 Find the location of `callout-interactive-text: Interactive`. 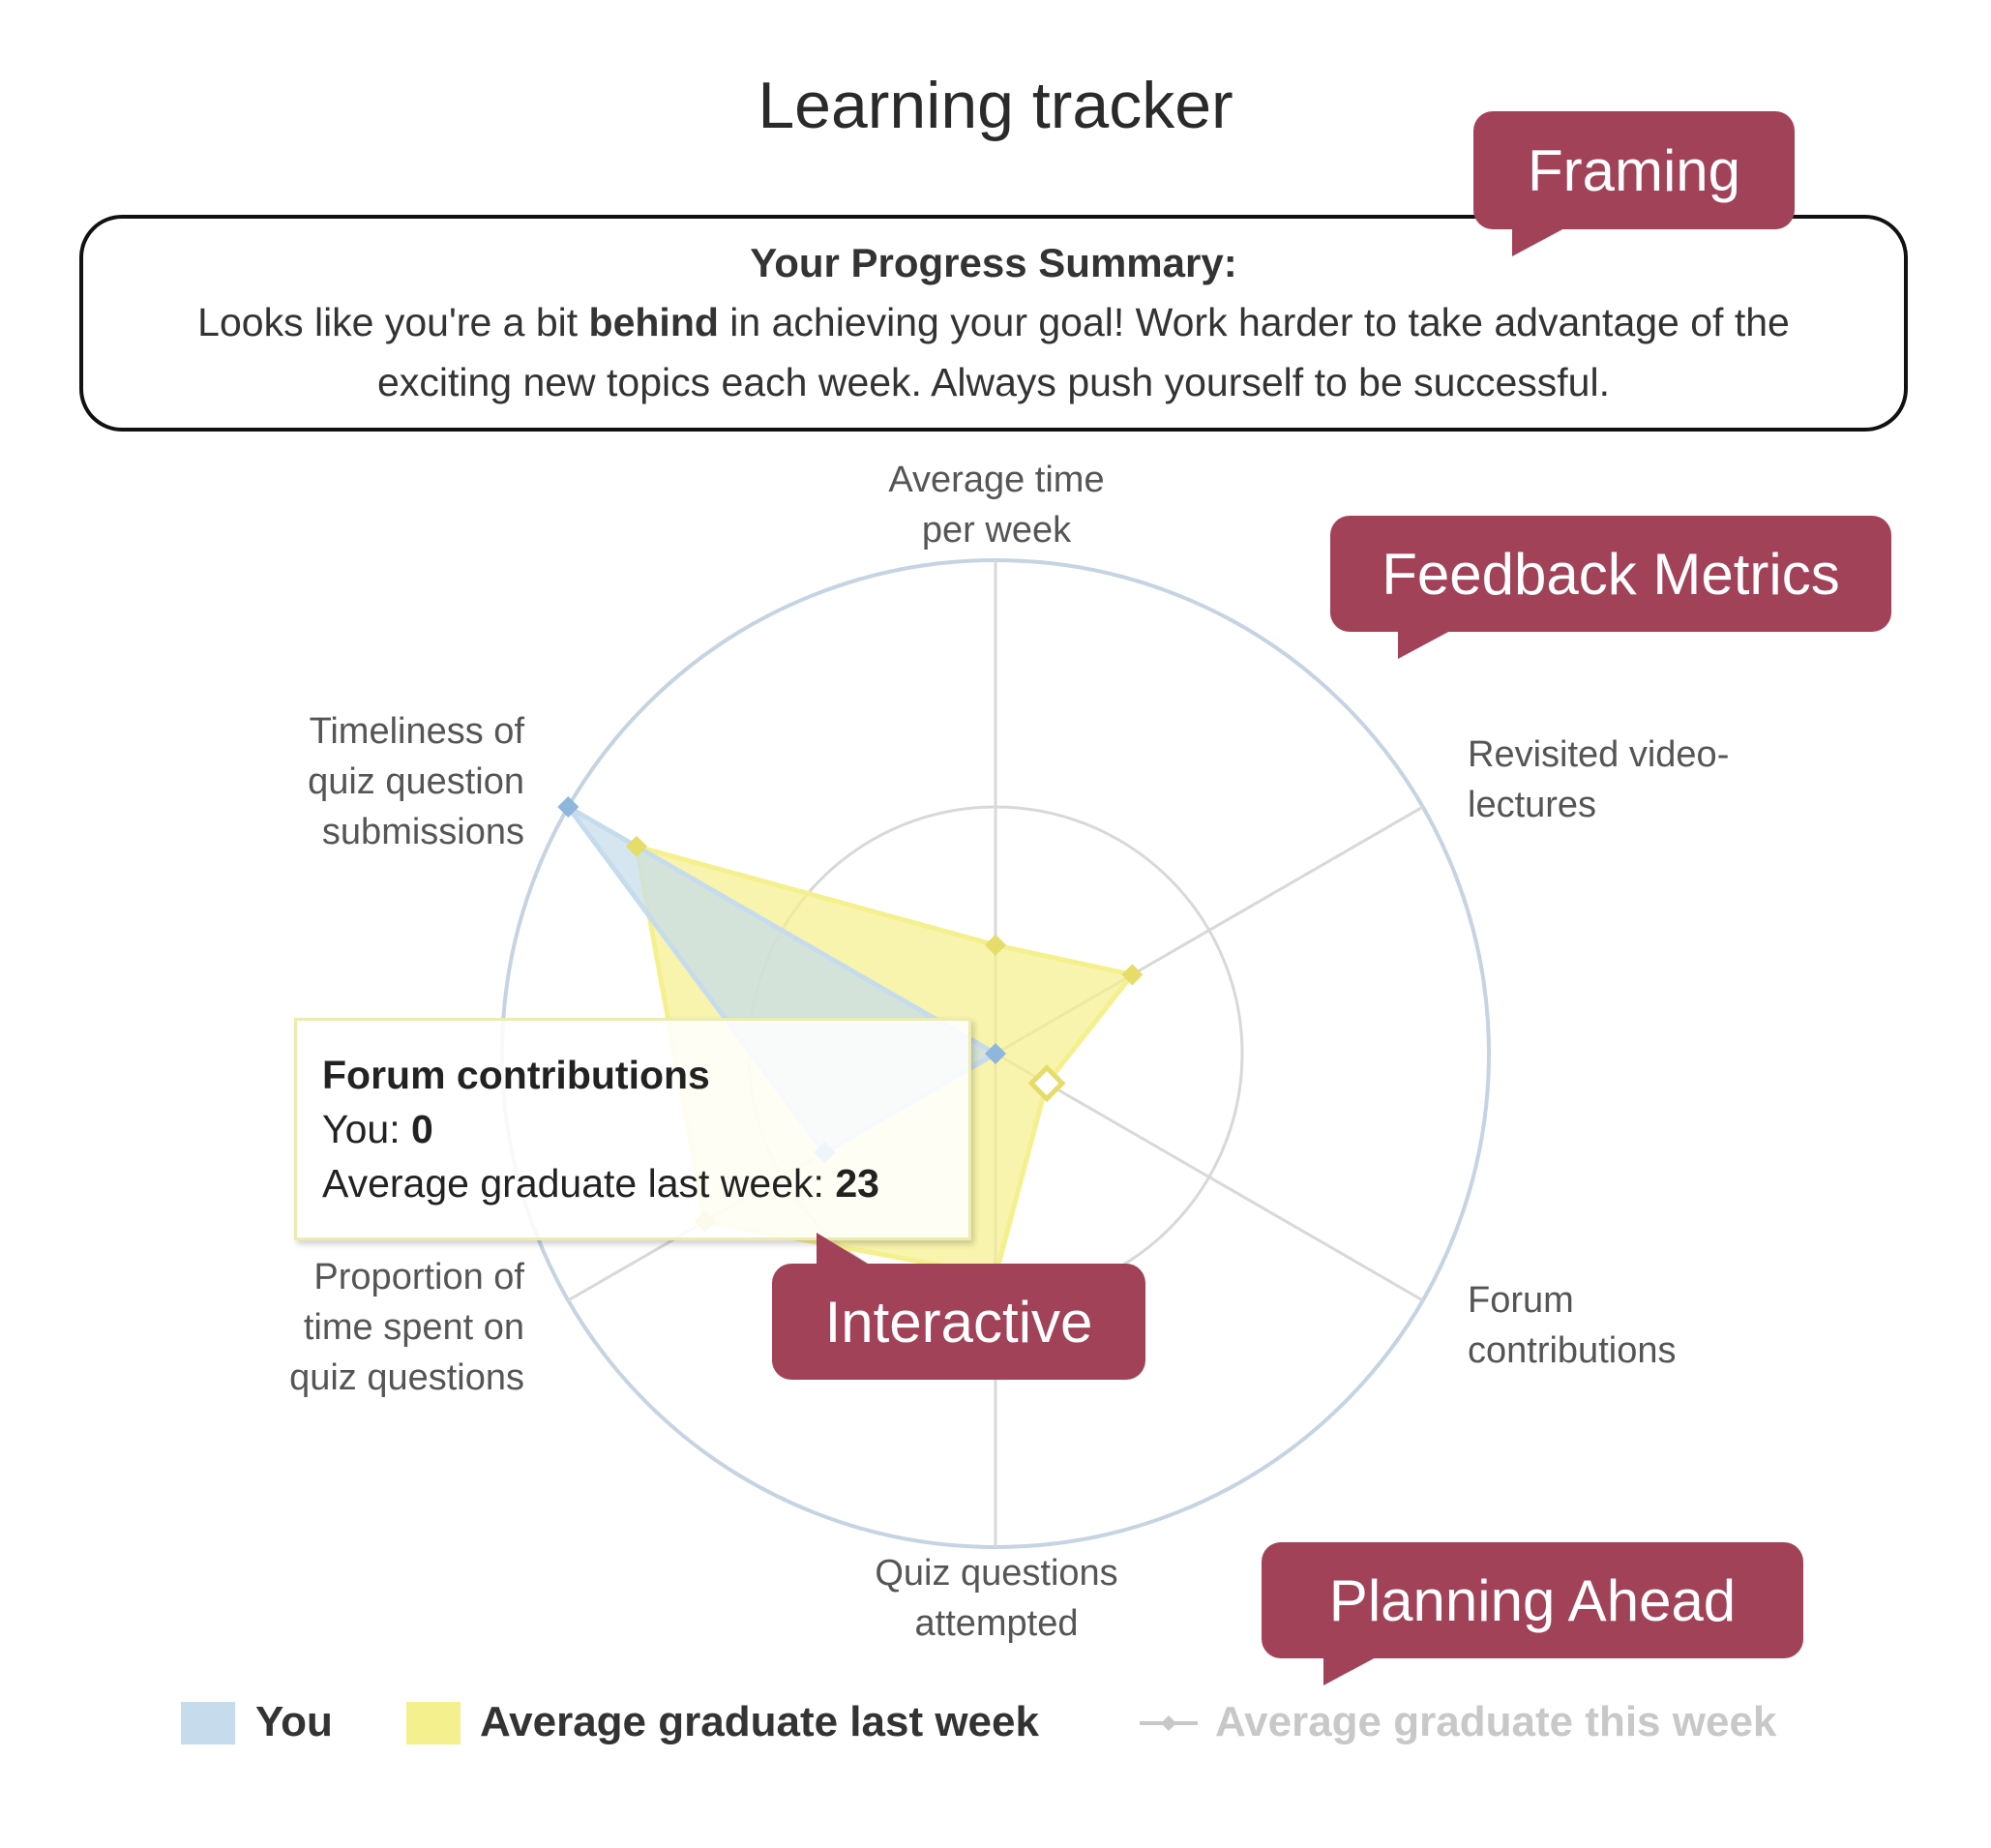

callout-interactive-text: Interactive is located at coordinates (958, 1322).